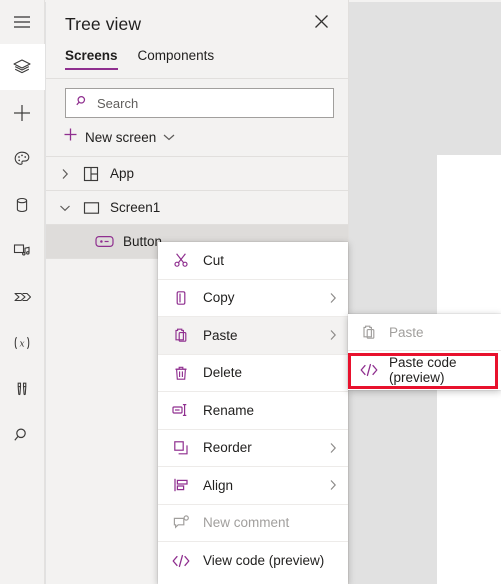 The height and width of the screenshot is (584, 501). Describe the element at coordinates (218, 485) in the screenshot. I see `menu-item-label: Align` at that location.